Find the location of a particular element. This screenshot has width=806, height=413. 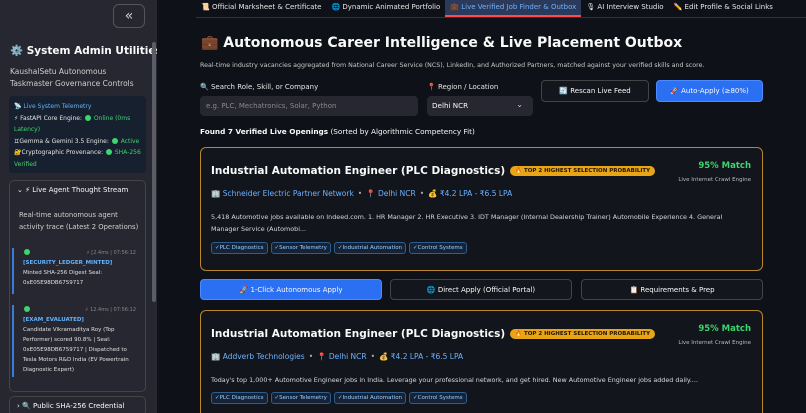

company-name: 🏢 Schneider Electric Partner Network is located at coordinates (282, 193).